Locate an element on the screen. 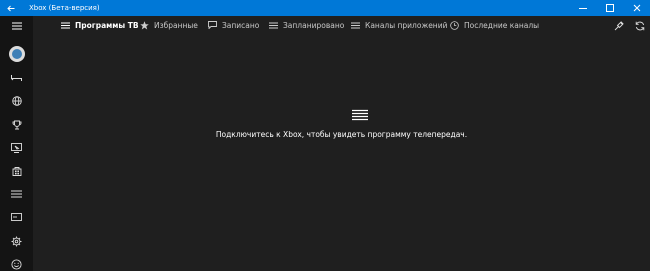 The height and width of the screenshot is (271, 650). close-icon is located at coordinates (636, 8).